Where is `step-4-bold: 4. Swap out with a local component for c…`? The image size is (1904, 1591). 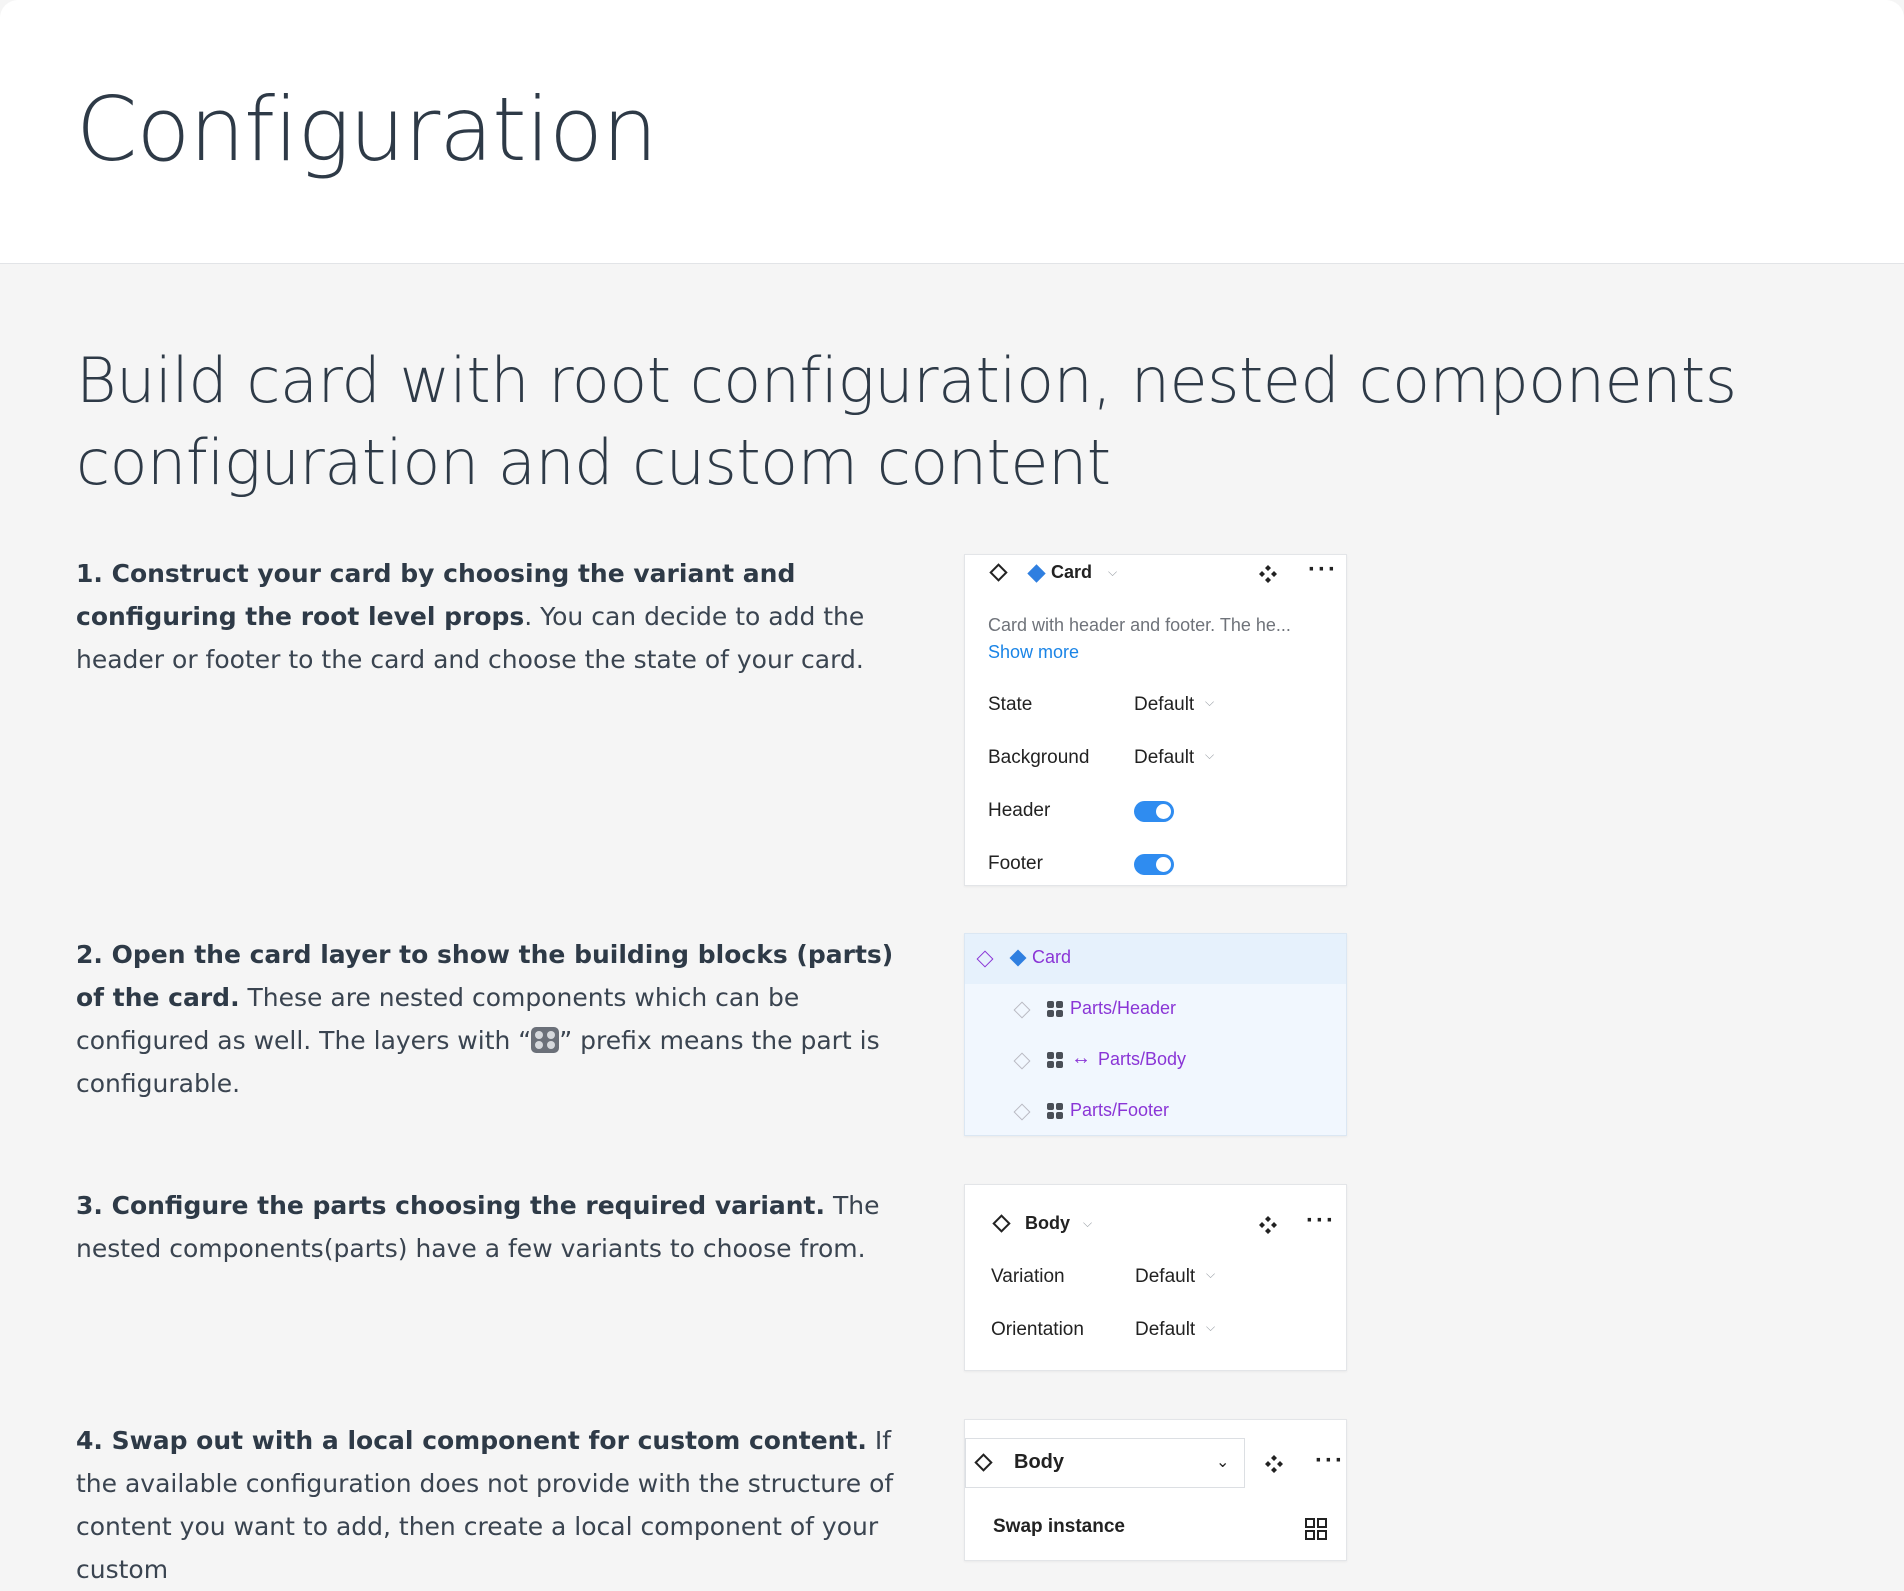
step-4-bold: 4. Swap out with a local component for c… is located at coordinates (471, 1440).